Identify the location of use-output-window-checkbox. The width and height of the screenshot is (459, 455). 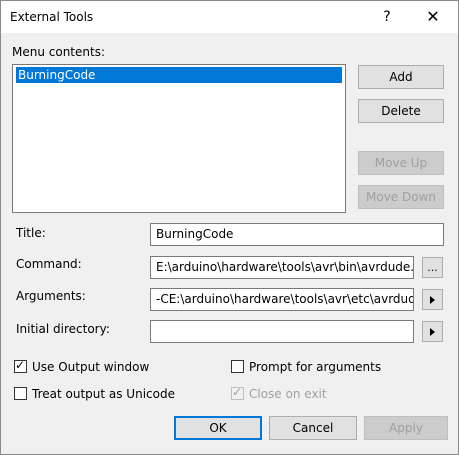
(20, 365).